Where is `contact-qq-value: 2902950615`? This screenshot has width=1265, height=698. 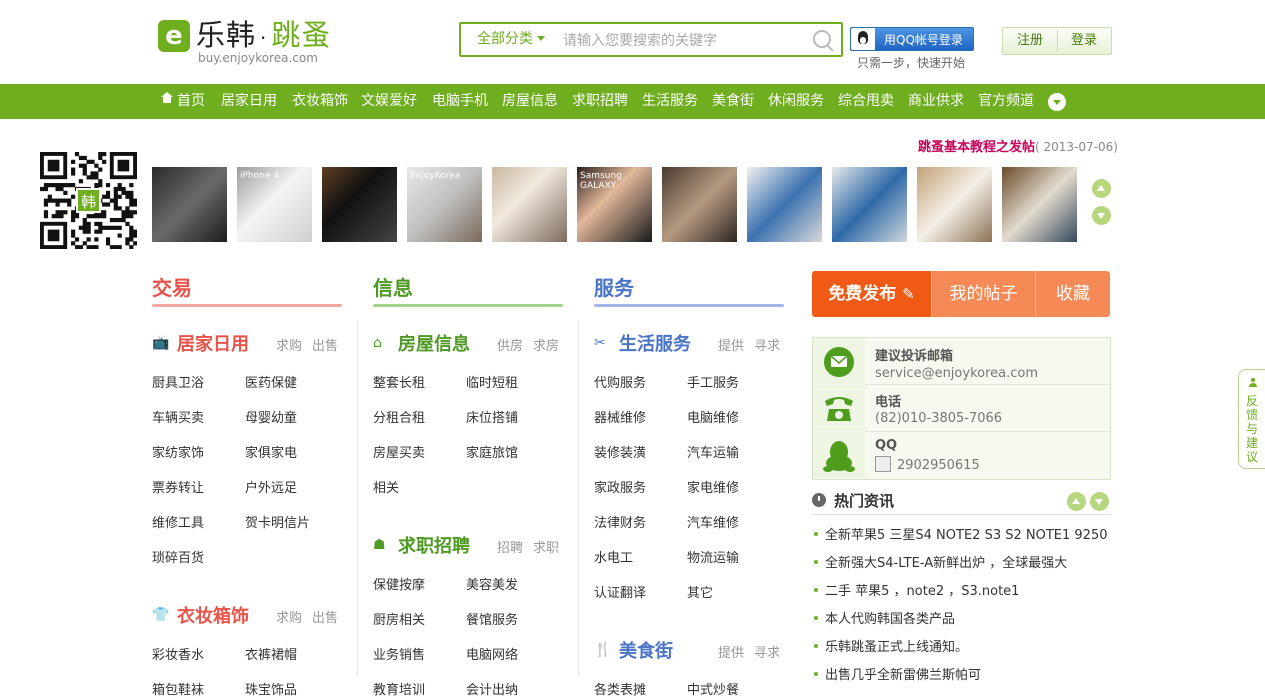
contact-qq-value: 2902950615 is located at coordinates (938, 465).